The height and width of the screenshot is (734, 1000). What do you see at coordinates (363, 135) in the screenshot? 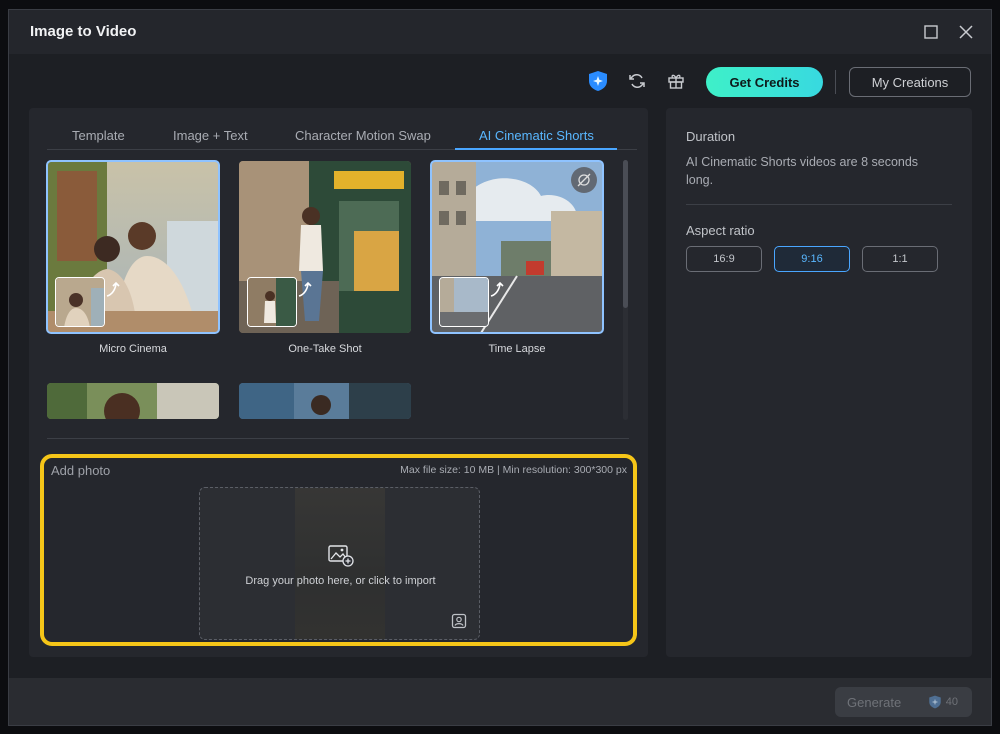
I see `tab-character-motion-swap: Character Motion Swap` at bounding box center [363, 135].